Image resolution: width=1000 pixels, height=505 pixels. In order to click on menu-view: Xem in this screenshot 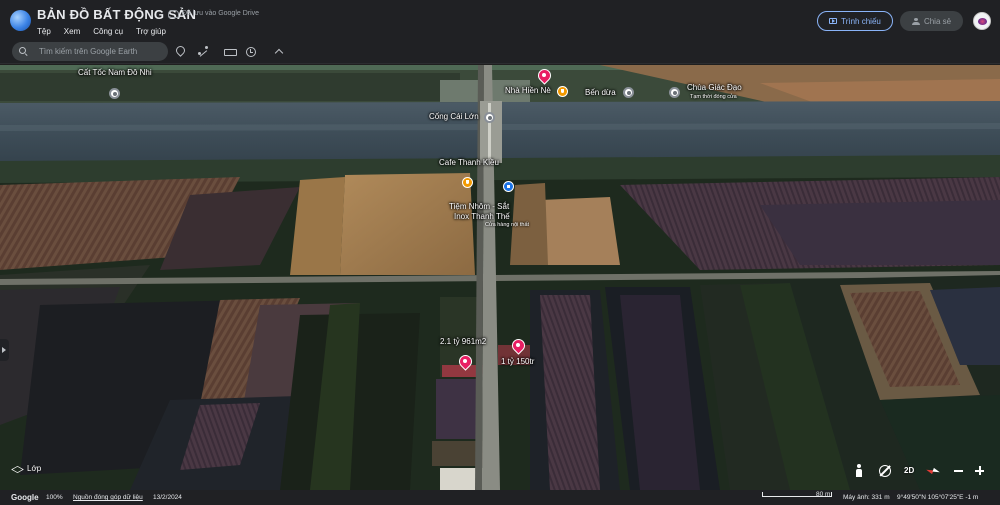, I will do `click(72, 31)`.